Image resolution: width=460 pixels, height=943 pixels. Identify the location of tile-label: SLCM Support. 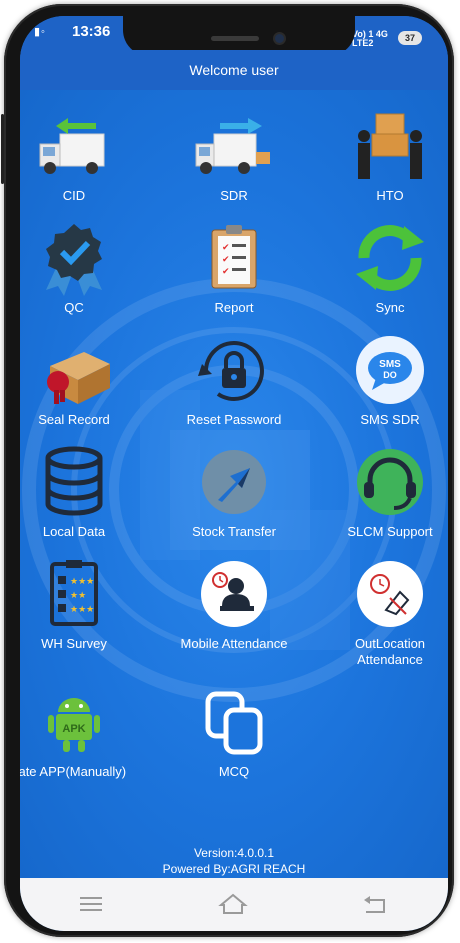
(390, 531).